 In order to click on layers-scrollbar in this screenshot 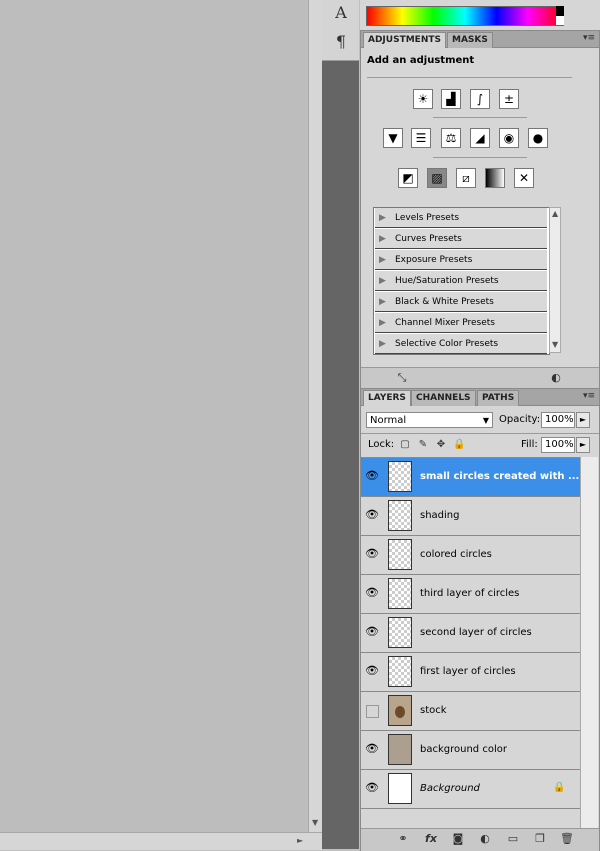, I will do `click(589, 642)`.